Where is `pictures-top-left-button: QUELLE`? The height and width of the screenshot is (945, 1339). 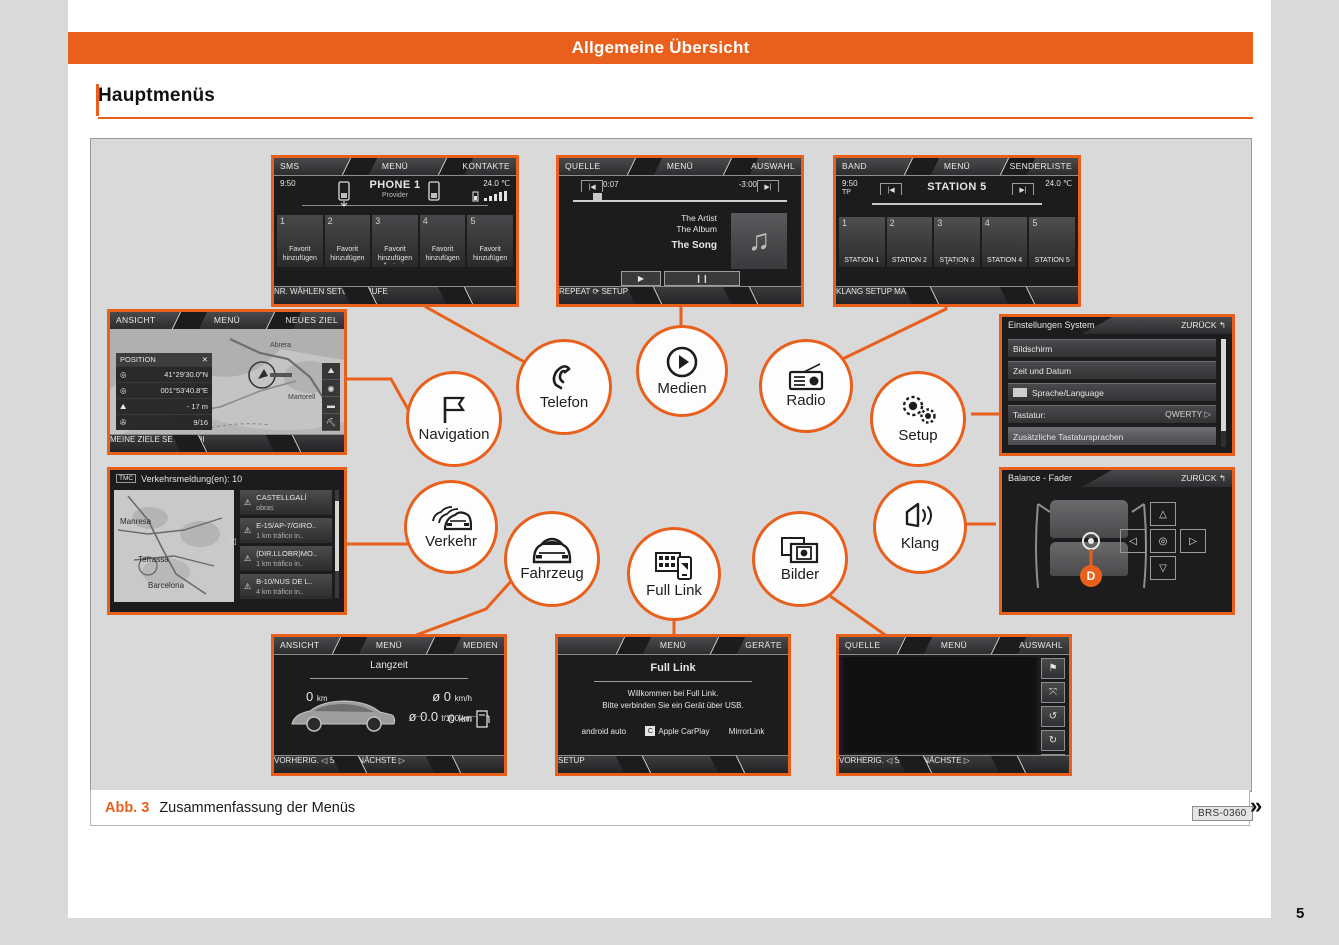
pictures-top-left-button: QUELLE is located at coordinates (862, 645).